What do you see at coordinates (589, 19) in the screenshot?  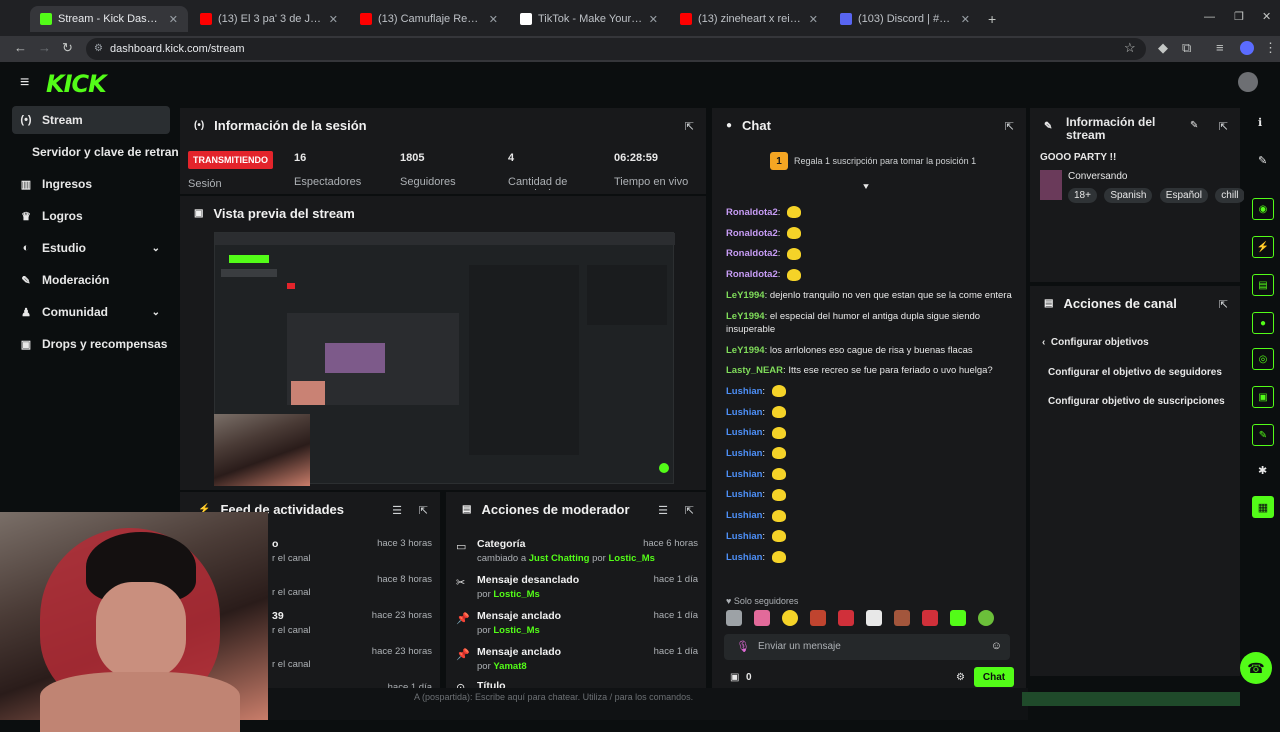 I see `tab-tiktok: TikTok - Make Your Day ✕` at bounding box center [589, 19].